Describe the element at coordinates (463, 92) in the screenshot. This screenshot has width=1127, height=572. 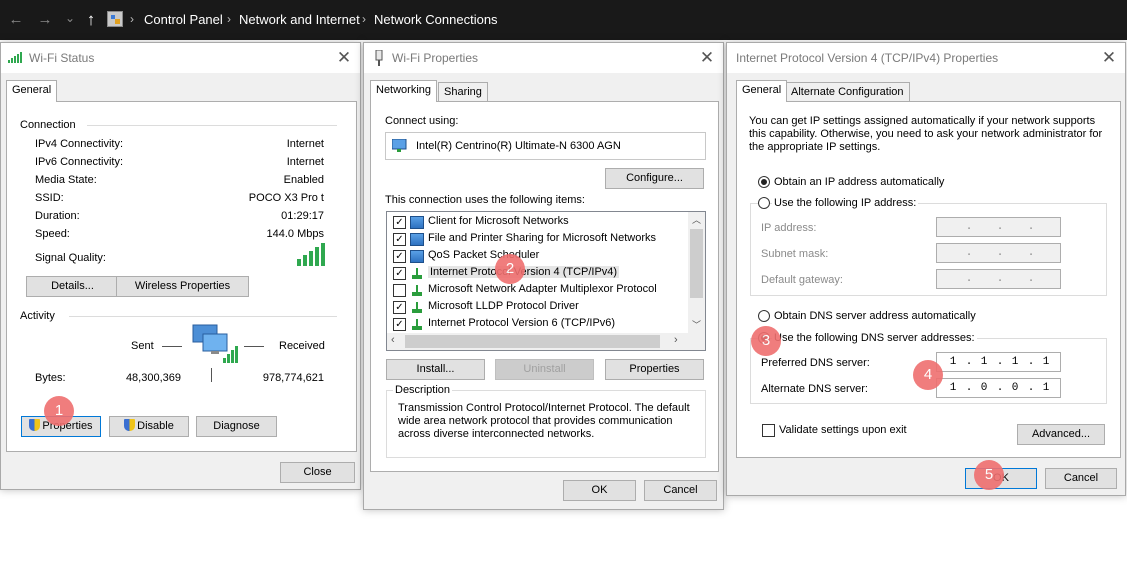
I see `tab-sharing: Sharing` at that location.